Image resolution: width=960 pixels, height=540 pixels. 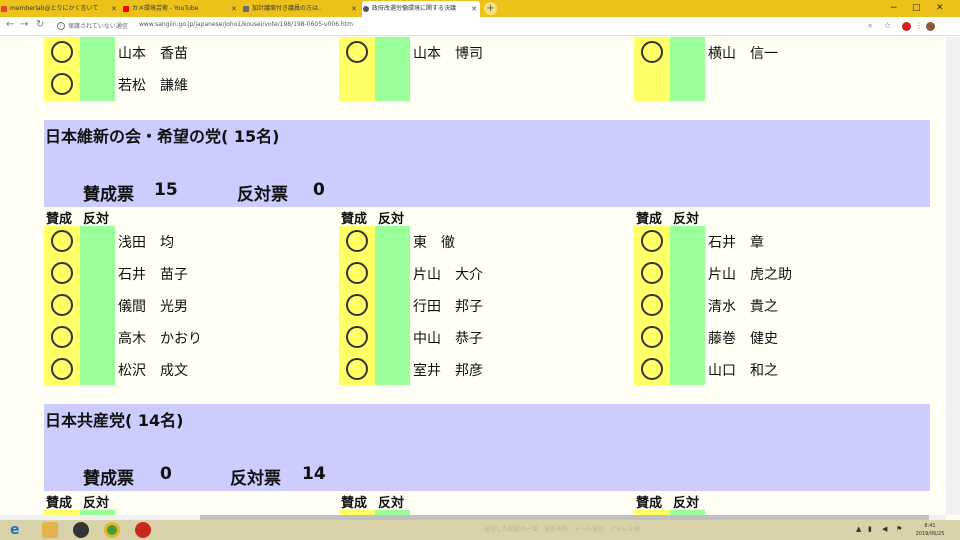 What do you see at coordinates (246, 9) in the screenshot?
I see `favicon-icon` at bounding box center [246, 9].